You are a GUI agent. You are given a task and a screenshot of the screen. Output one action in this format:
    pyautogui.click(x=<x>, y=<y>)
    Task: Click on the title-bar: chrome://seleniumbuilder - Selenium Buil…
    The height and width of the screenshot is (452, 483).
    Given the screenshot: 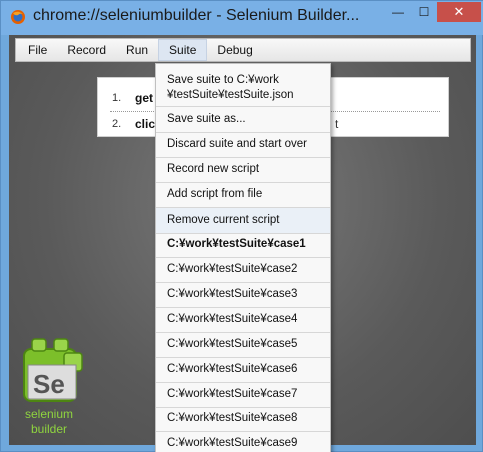 What is the action you would take?
    pyautogui.click(x=242, y=18)
    